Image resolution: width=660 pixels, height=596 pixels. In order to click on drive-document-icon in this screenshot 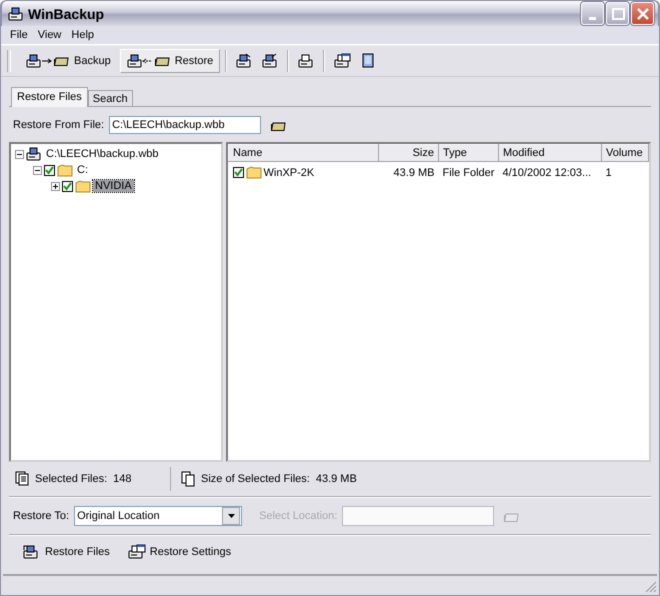, I will do `click(306, 61)`.